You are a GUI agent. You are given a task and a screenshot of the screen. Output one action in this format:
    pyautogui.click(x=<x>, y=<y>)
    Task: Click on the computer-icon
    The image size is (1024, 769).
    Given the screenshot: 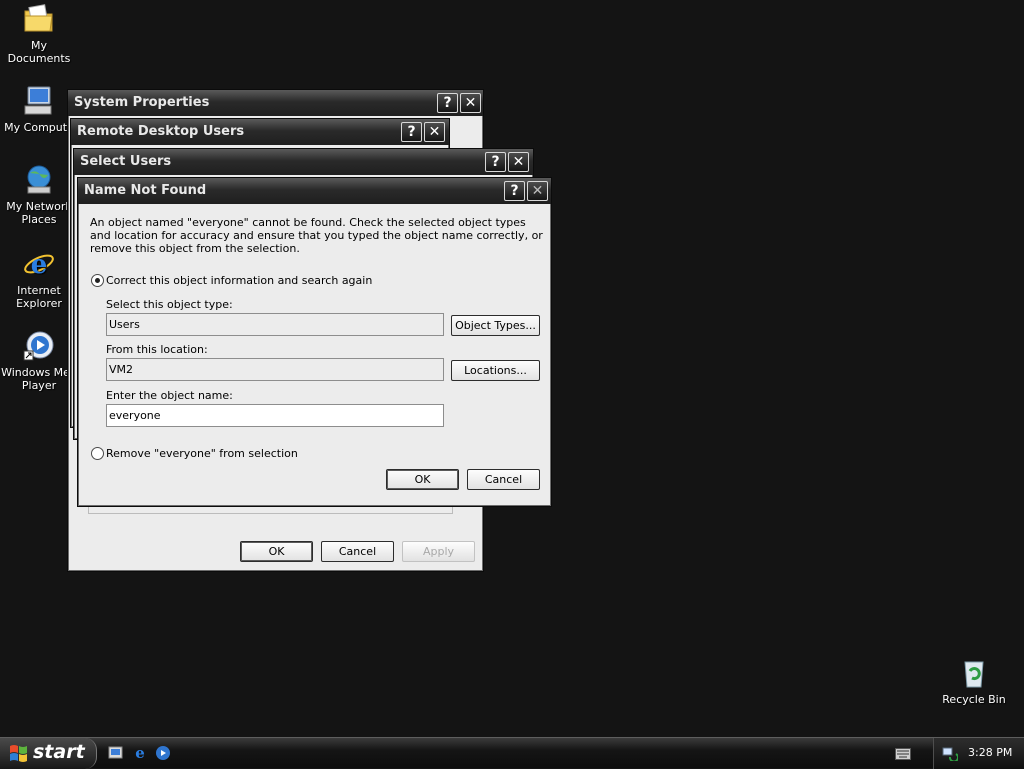 What is the action you would take?
    pyautogui.click(x=38, y=100)
    